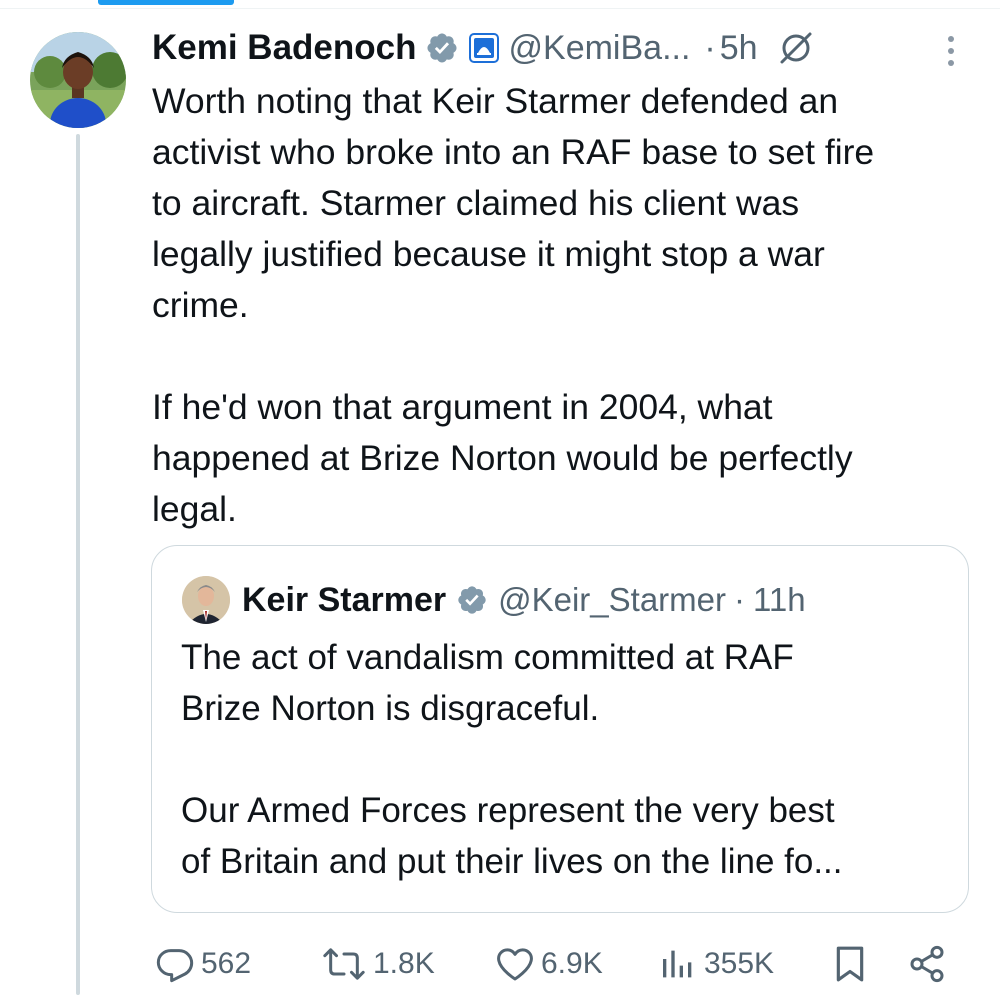 The image size is (1000, 995). I want to click on active-tab-indicator, so click(166, 2).